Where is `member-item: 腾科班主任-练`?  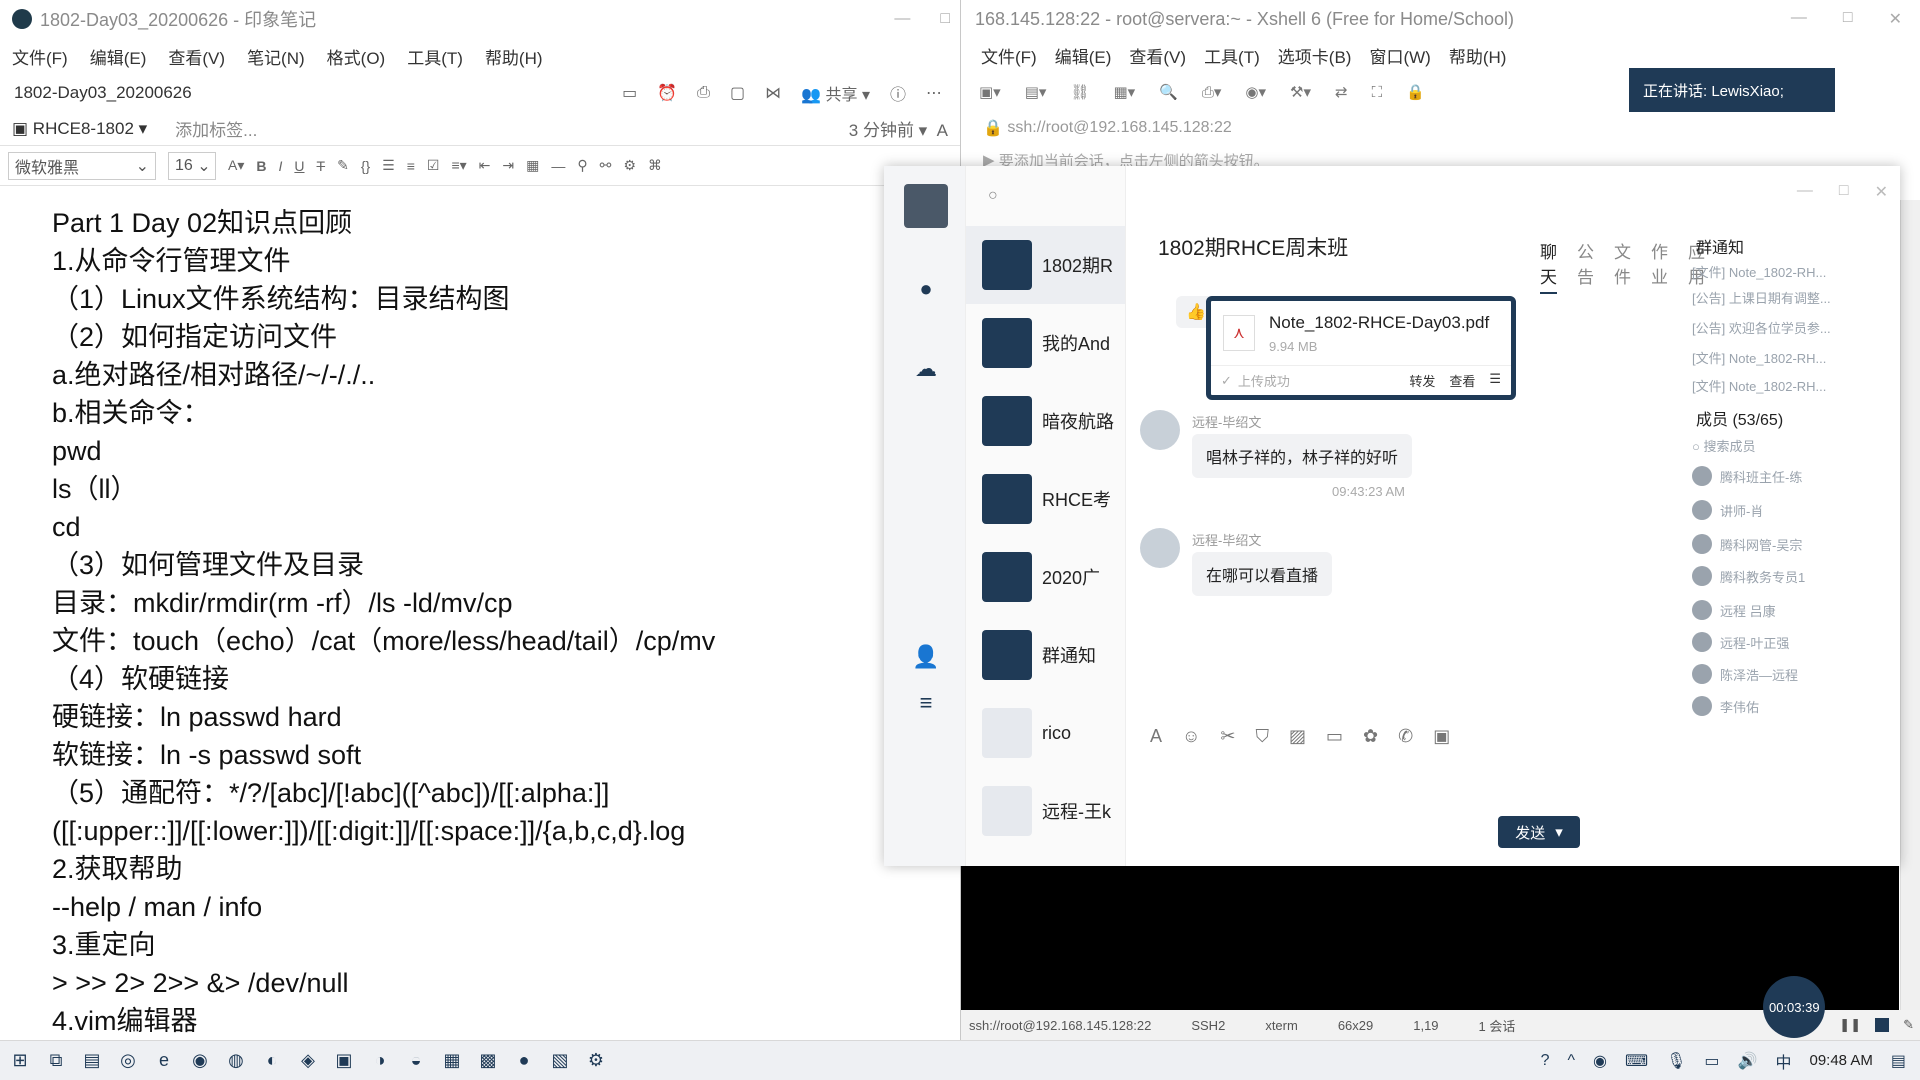 member-item: 腾科班主任-练 is located at coordinates (1747, 476).